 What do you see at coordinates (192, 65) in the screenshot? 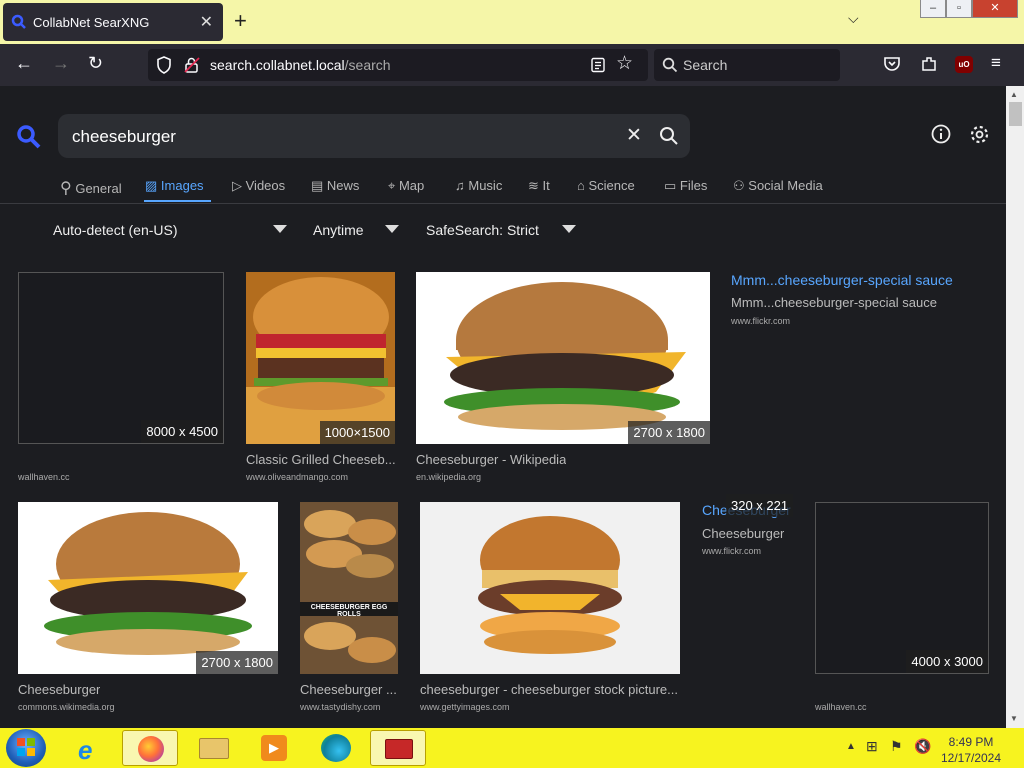
I see `lock-insecure-icon` at bounding box center [192, 65].